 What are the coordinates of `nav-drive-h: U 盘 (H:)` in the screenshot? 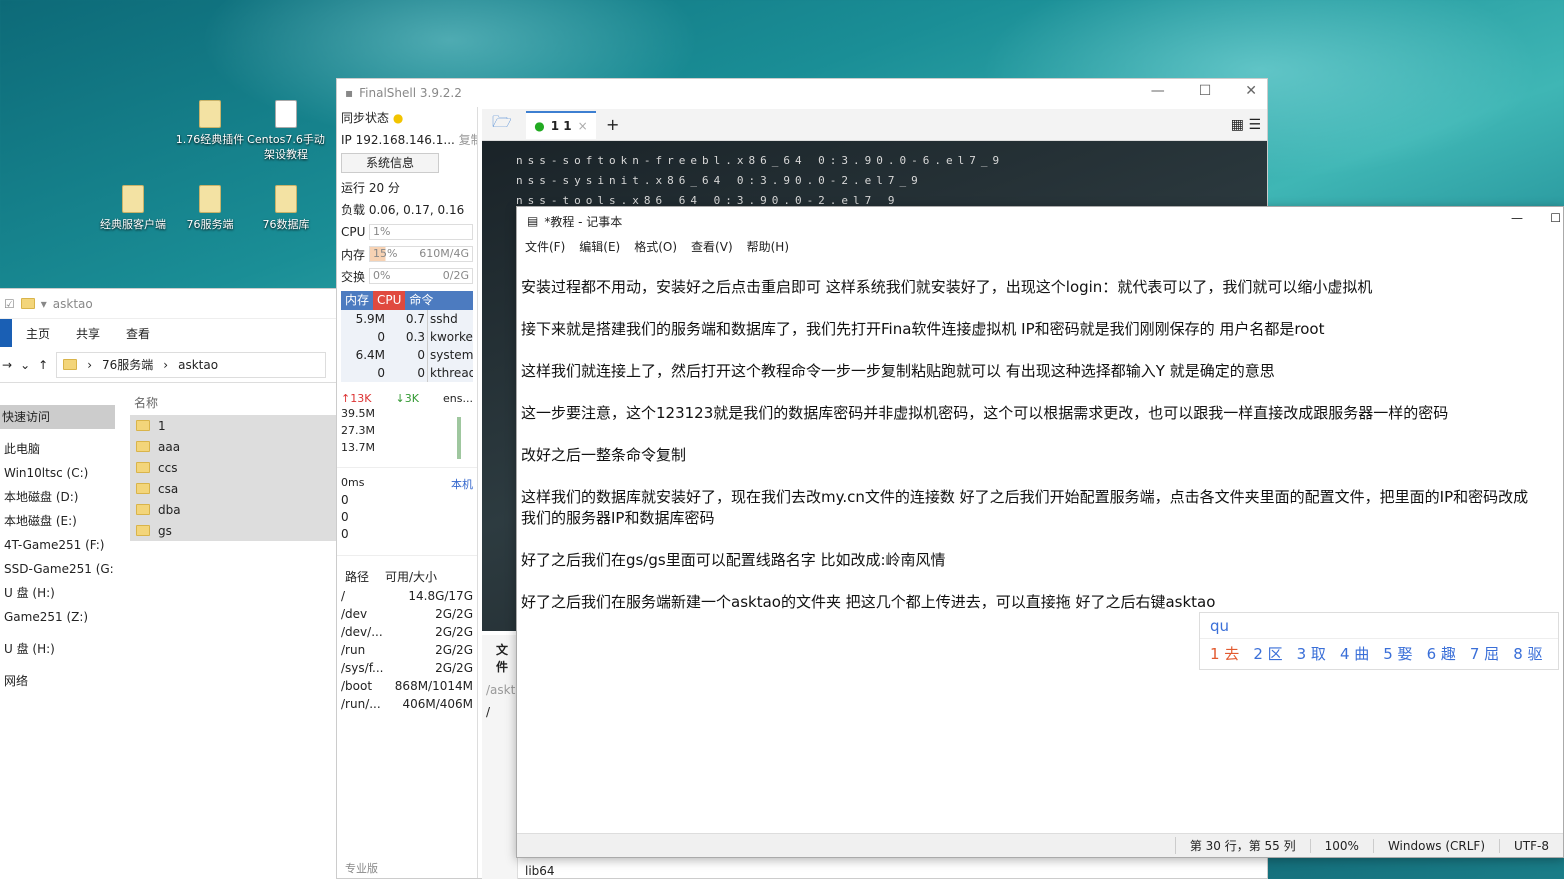 It's located at (57, 593).